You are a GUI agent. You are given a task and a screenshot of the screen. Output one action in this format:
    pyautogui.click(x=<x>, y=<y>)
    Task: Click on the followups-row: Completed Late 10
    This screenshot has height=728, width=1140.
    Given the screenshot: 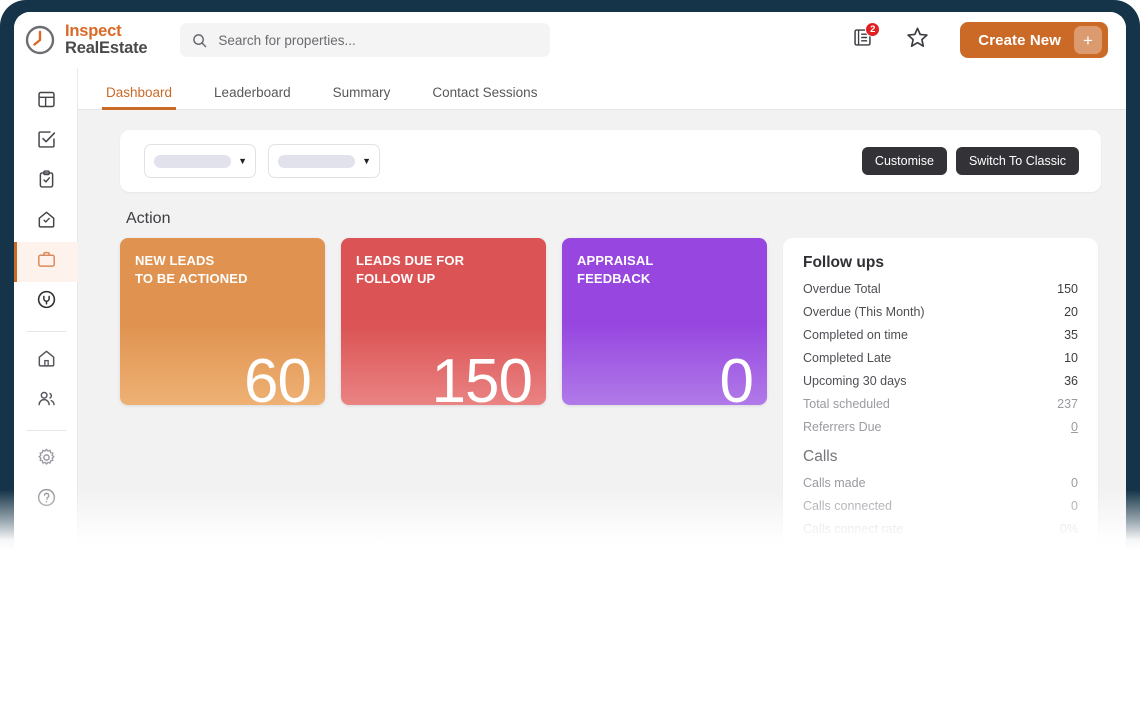 What is the action you would take?
    pyautogui.click(x=940, y=358)
    